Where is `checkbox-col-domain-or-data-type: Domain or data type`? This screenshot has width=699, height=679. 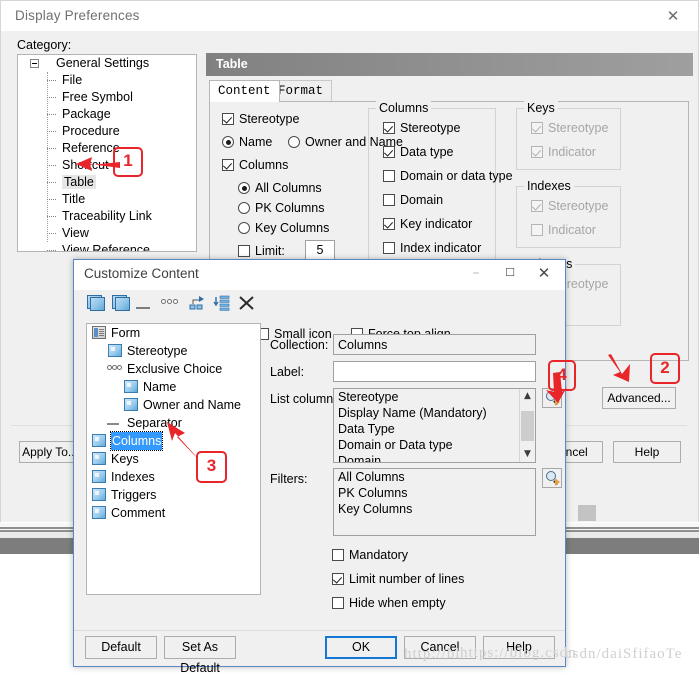 checkbox-col-domain-or-data-type: Domain or data type is located at coordinates (448, 176).